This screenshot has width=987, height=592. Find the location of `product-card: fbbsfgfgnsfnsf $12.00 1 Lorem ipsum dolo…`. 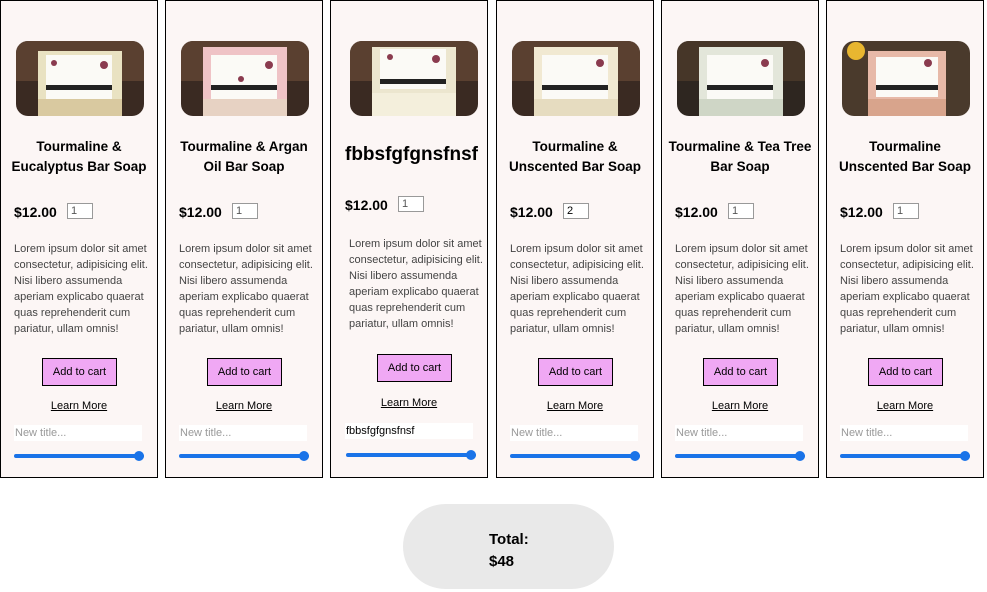

product-card: fbbsfgfgnsfnsf $12.00 1 Lorem ipsum dolo… is located at coordinates (409, 239).